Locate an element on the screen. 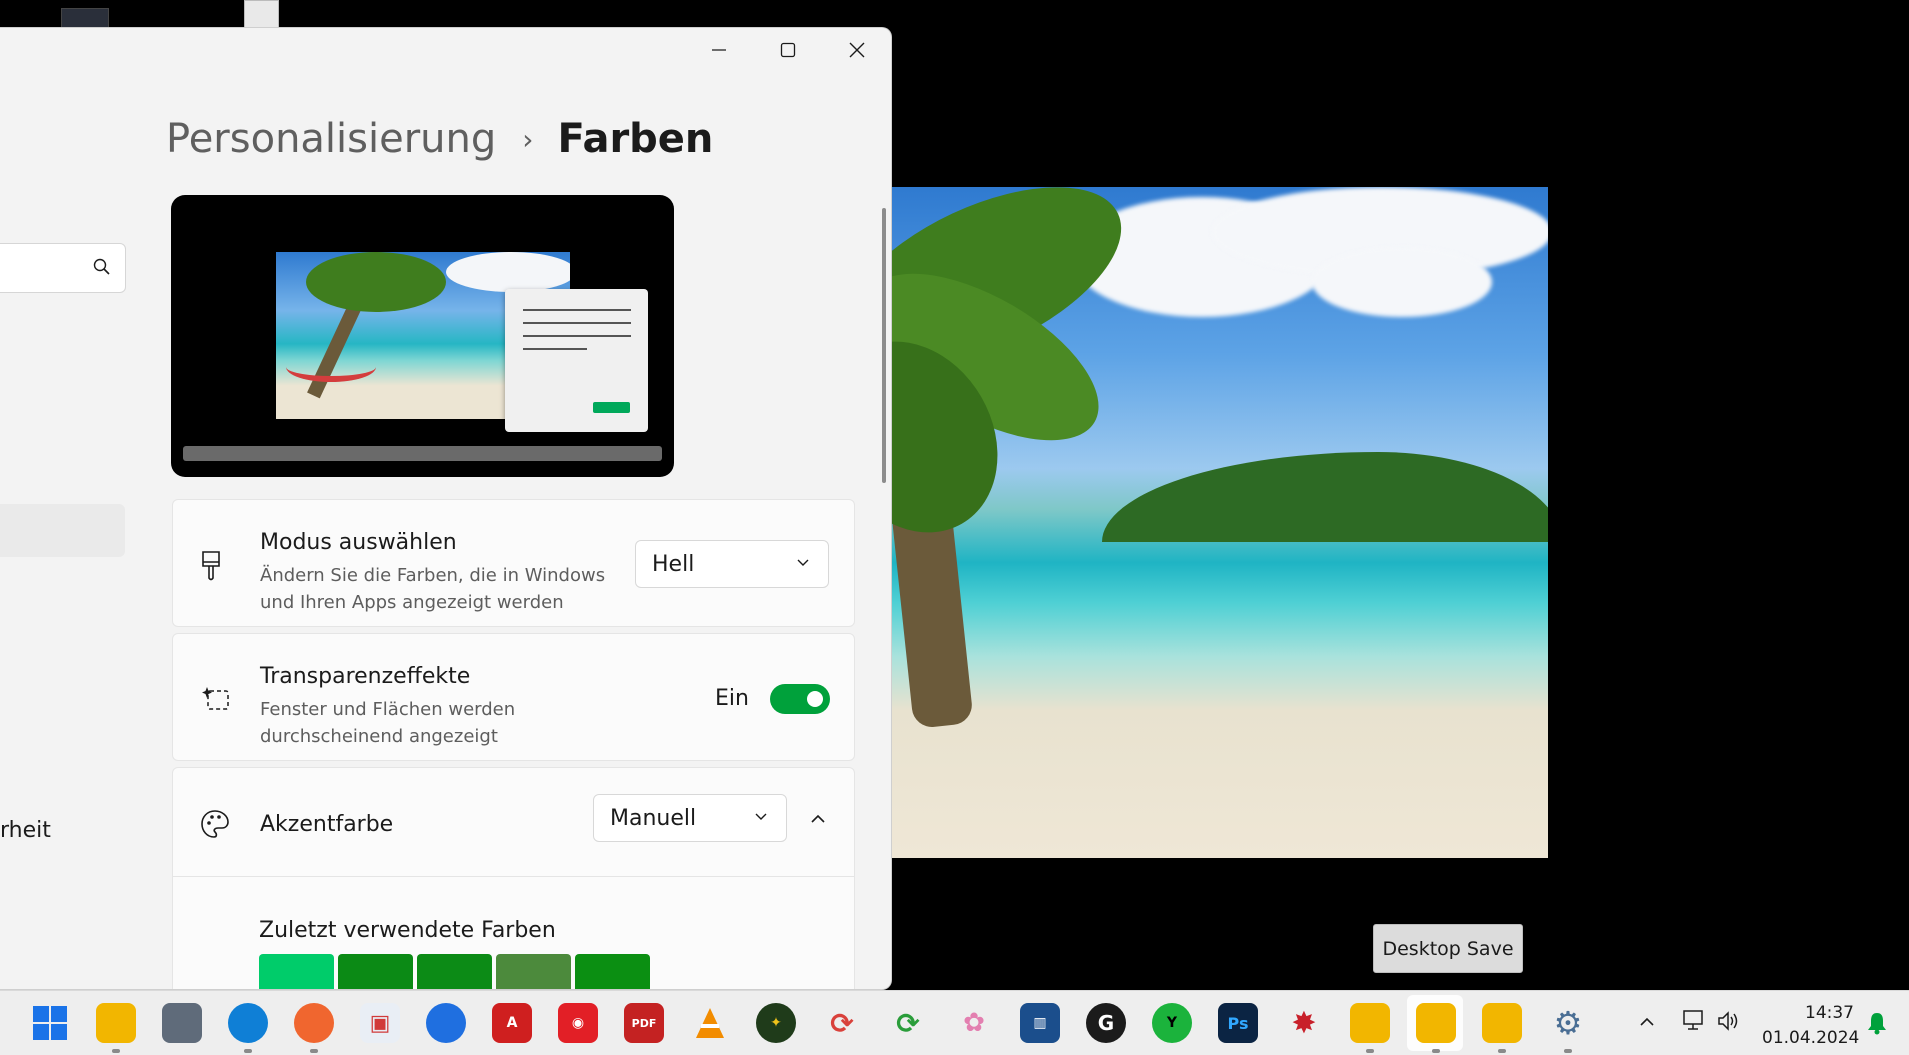 This screenshot has height=1055, width=1909. thunderbird-icon is located at coordinates (446, 1023).